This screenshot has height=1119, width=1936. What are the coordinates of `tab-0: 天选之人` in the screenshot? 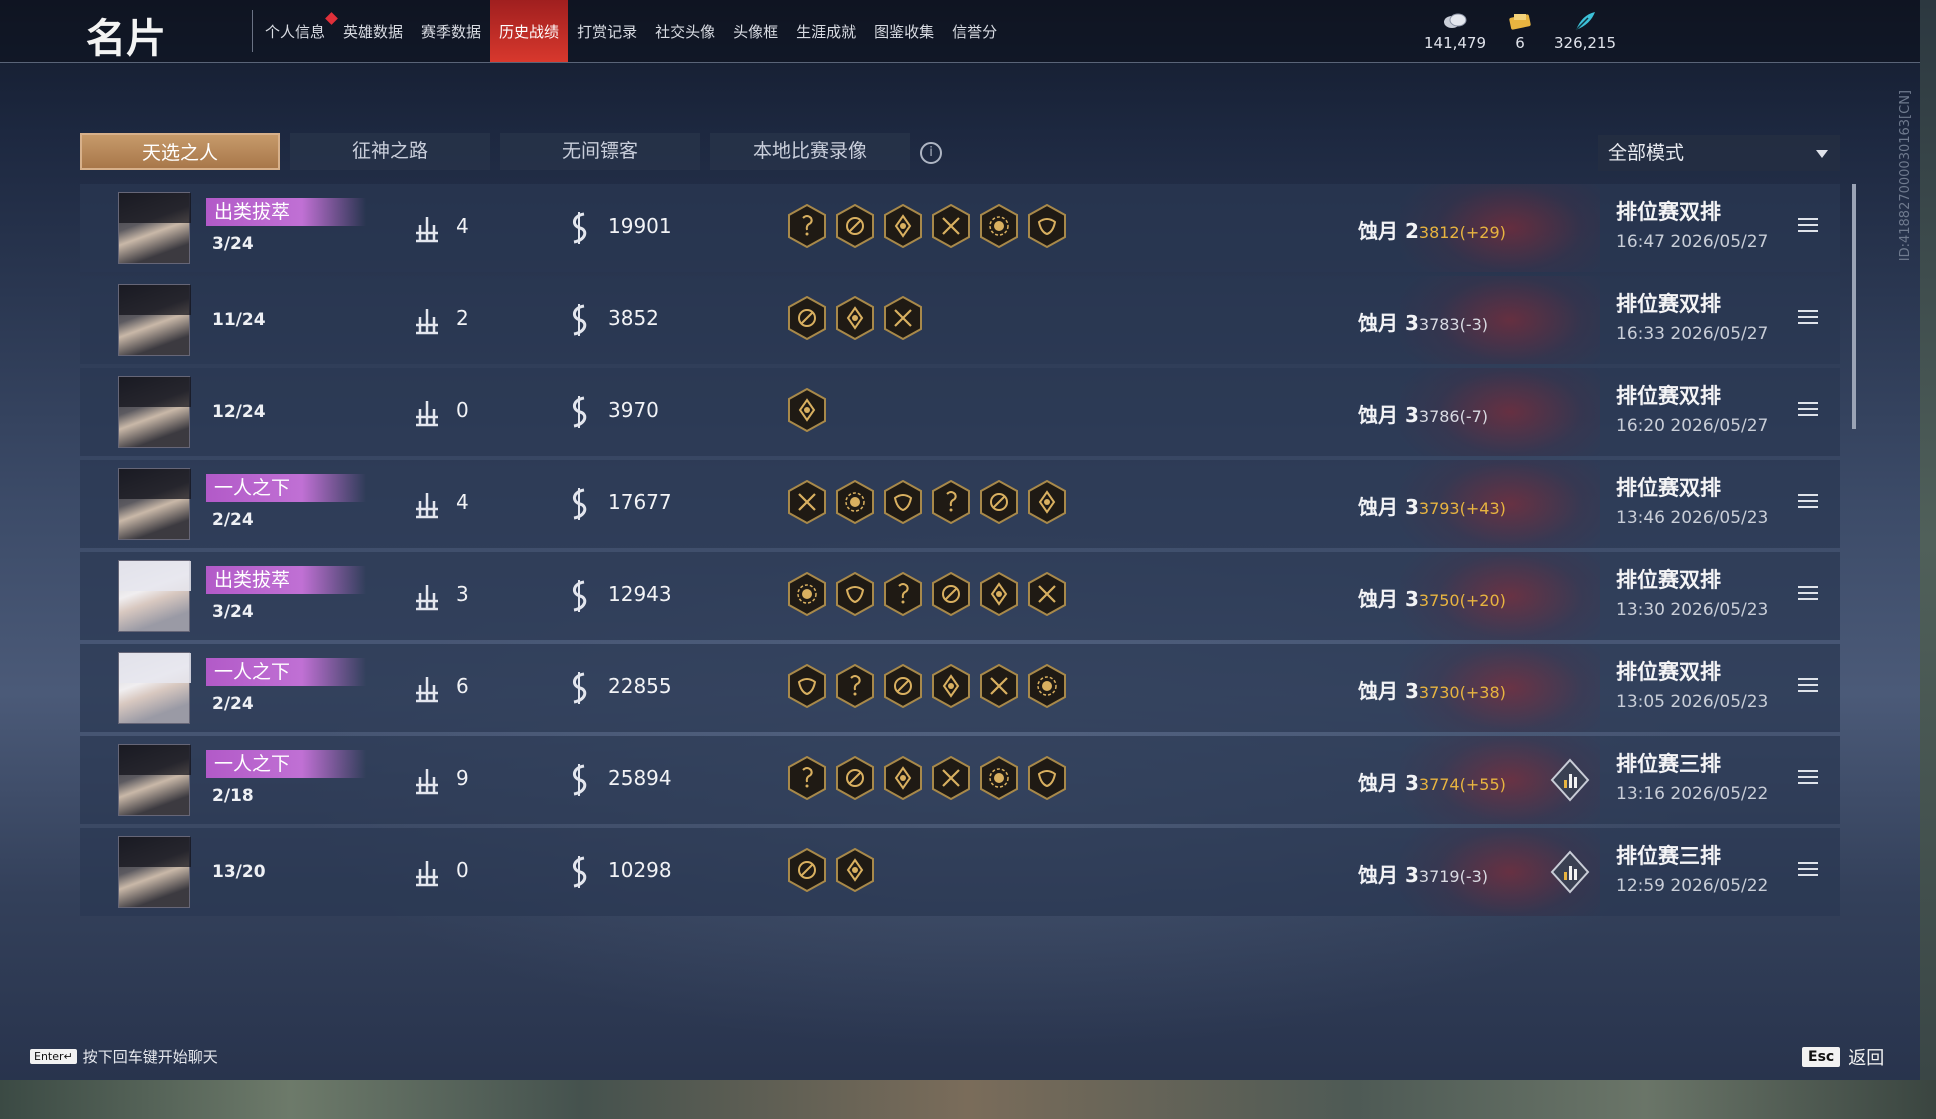 It's located at (180, 151).